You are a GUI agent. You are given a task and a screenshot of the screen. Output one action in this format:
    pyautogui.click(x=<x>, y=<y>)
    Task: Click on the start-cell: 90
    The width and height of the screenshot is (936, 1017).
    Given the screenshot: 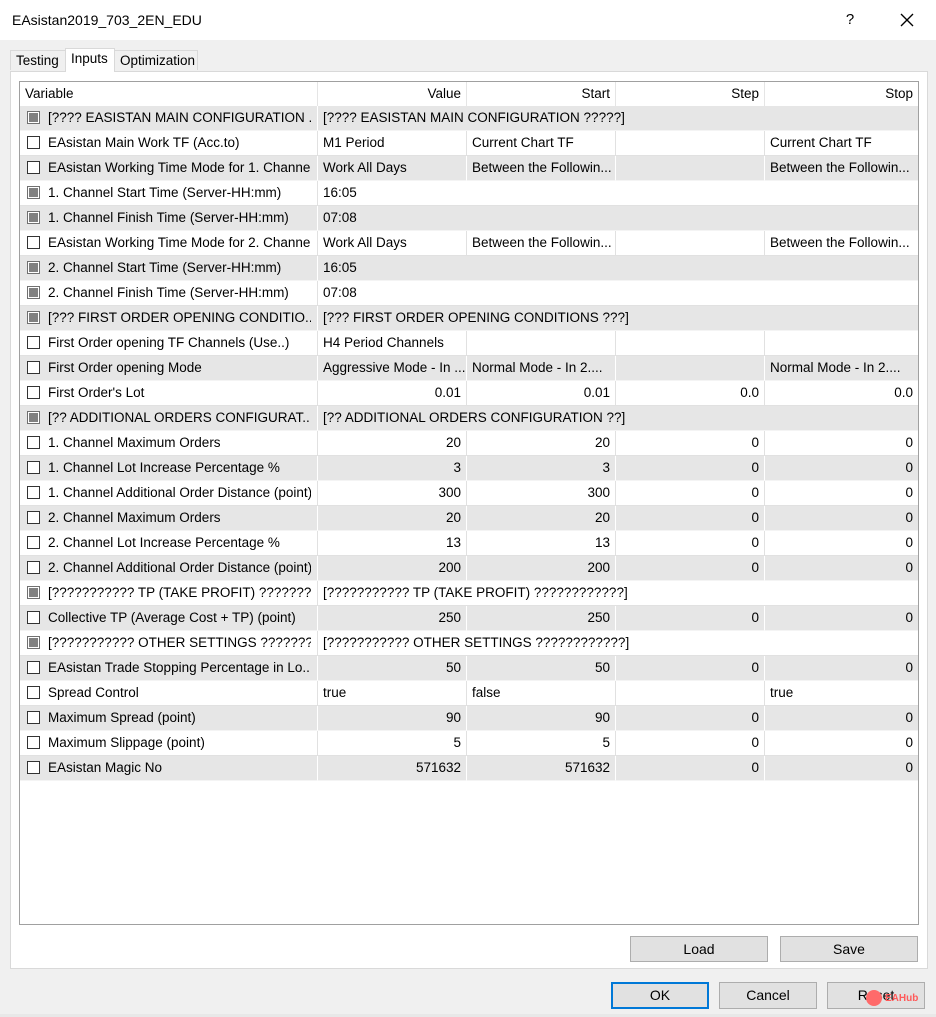 What is the action you would take?
    pyautogui.click(x=541, y=718)
    